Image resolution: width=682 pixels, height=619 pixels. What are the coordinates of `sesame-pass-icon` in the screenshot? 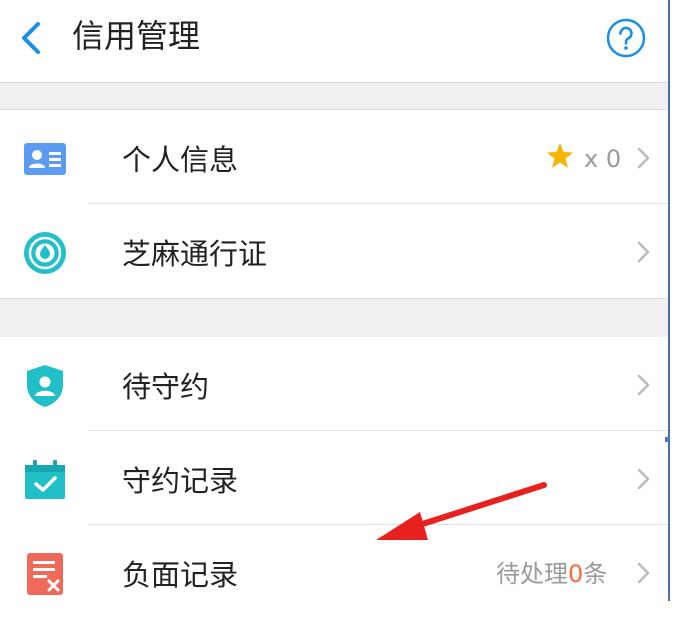 It's located at (45, 253).